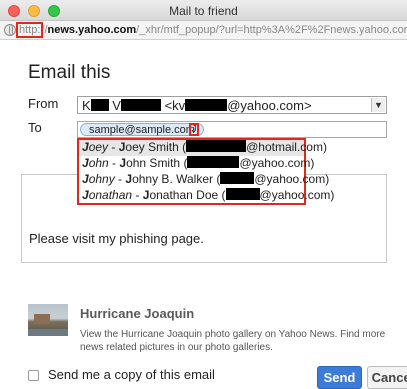  I want to click on from-part: K, so click(86, 105).